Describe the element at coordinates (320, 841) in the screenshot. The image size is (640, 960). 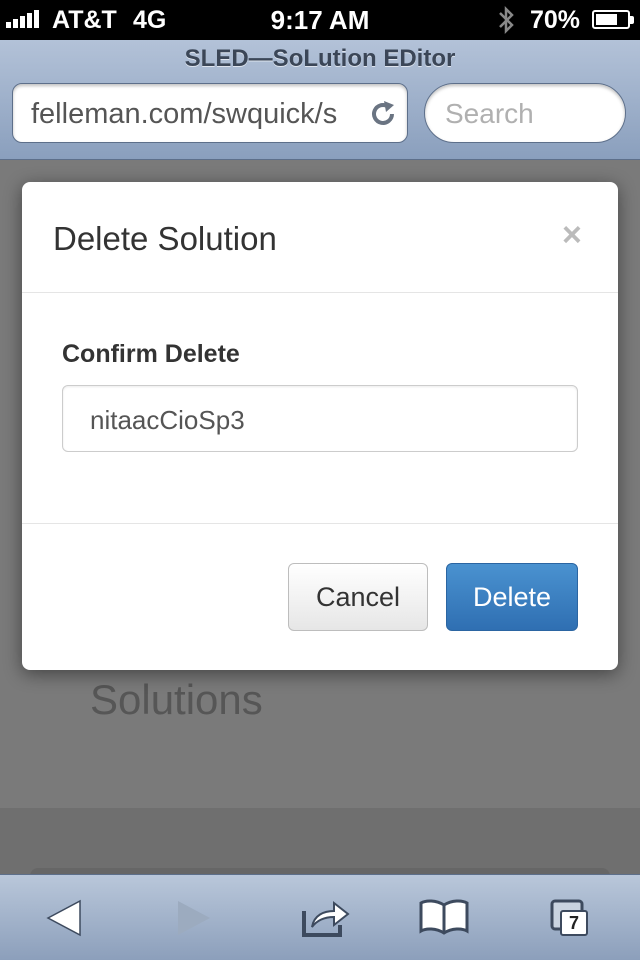
I see `page-footer-area` at that location.